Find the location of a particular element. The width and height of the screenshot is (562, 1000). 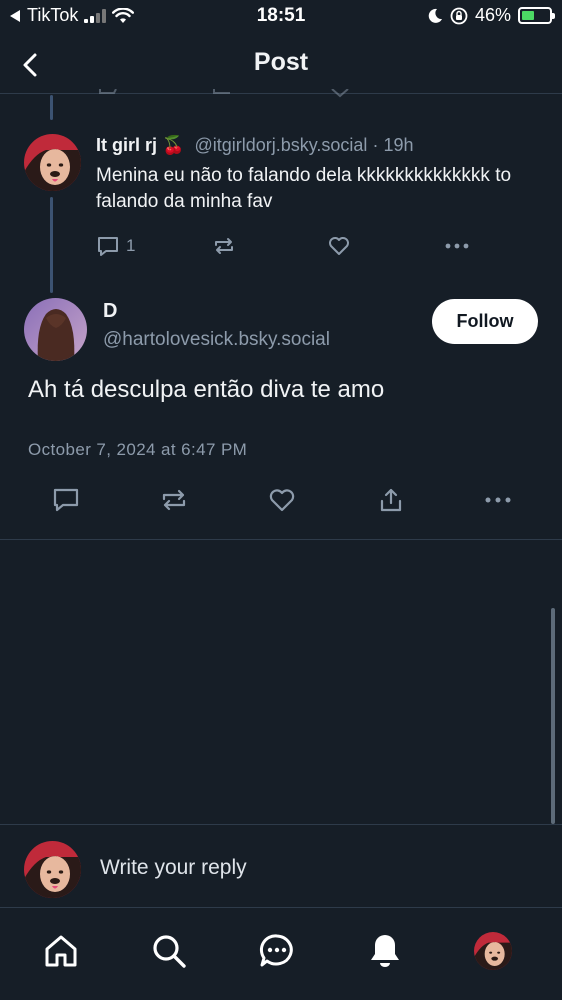

post-divider is located at coordinates (281, 539).